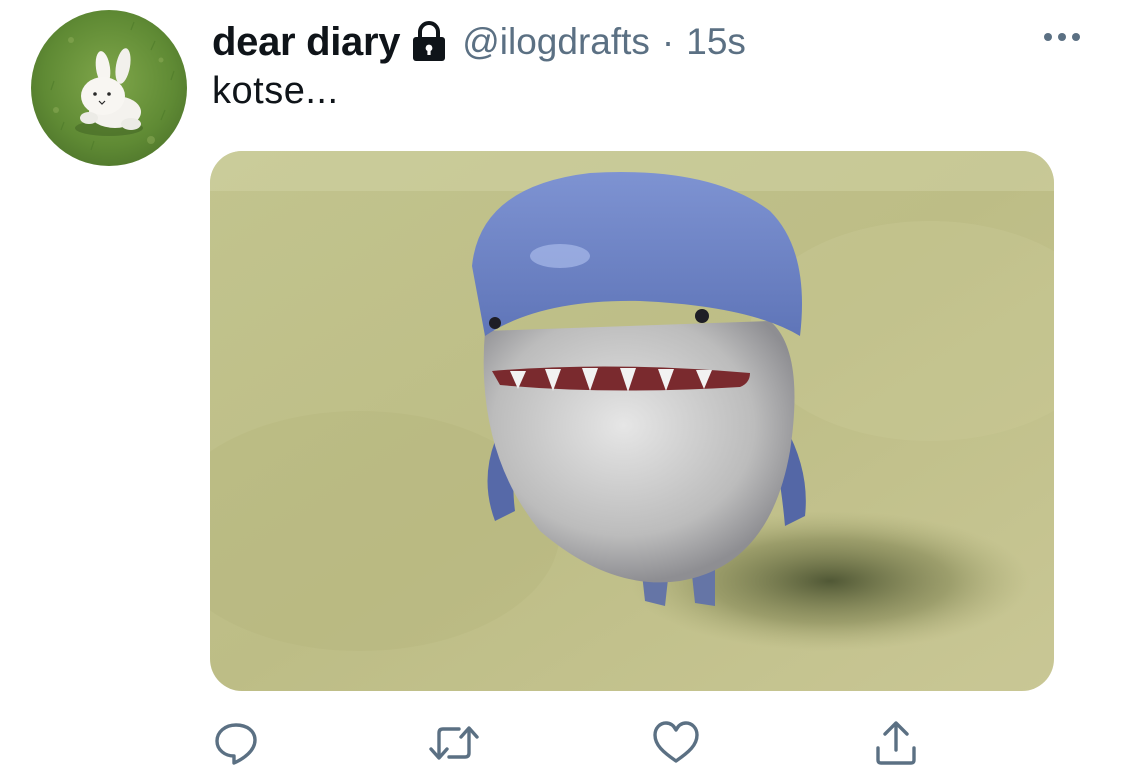 The image size is (1125, 773). I want to click on display-name: dear diary, so click(306, 42).